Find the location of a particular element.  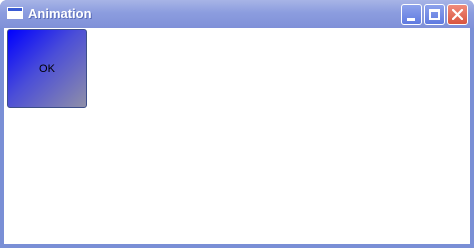

ok-button: OK is located at coordinates (47, 68).